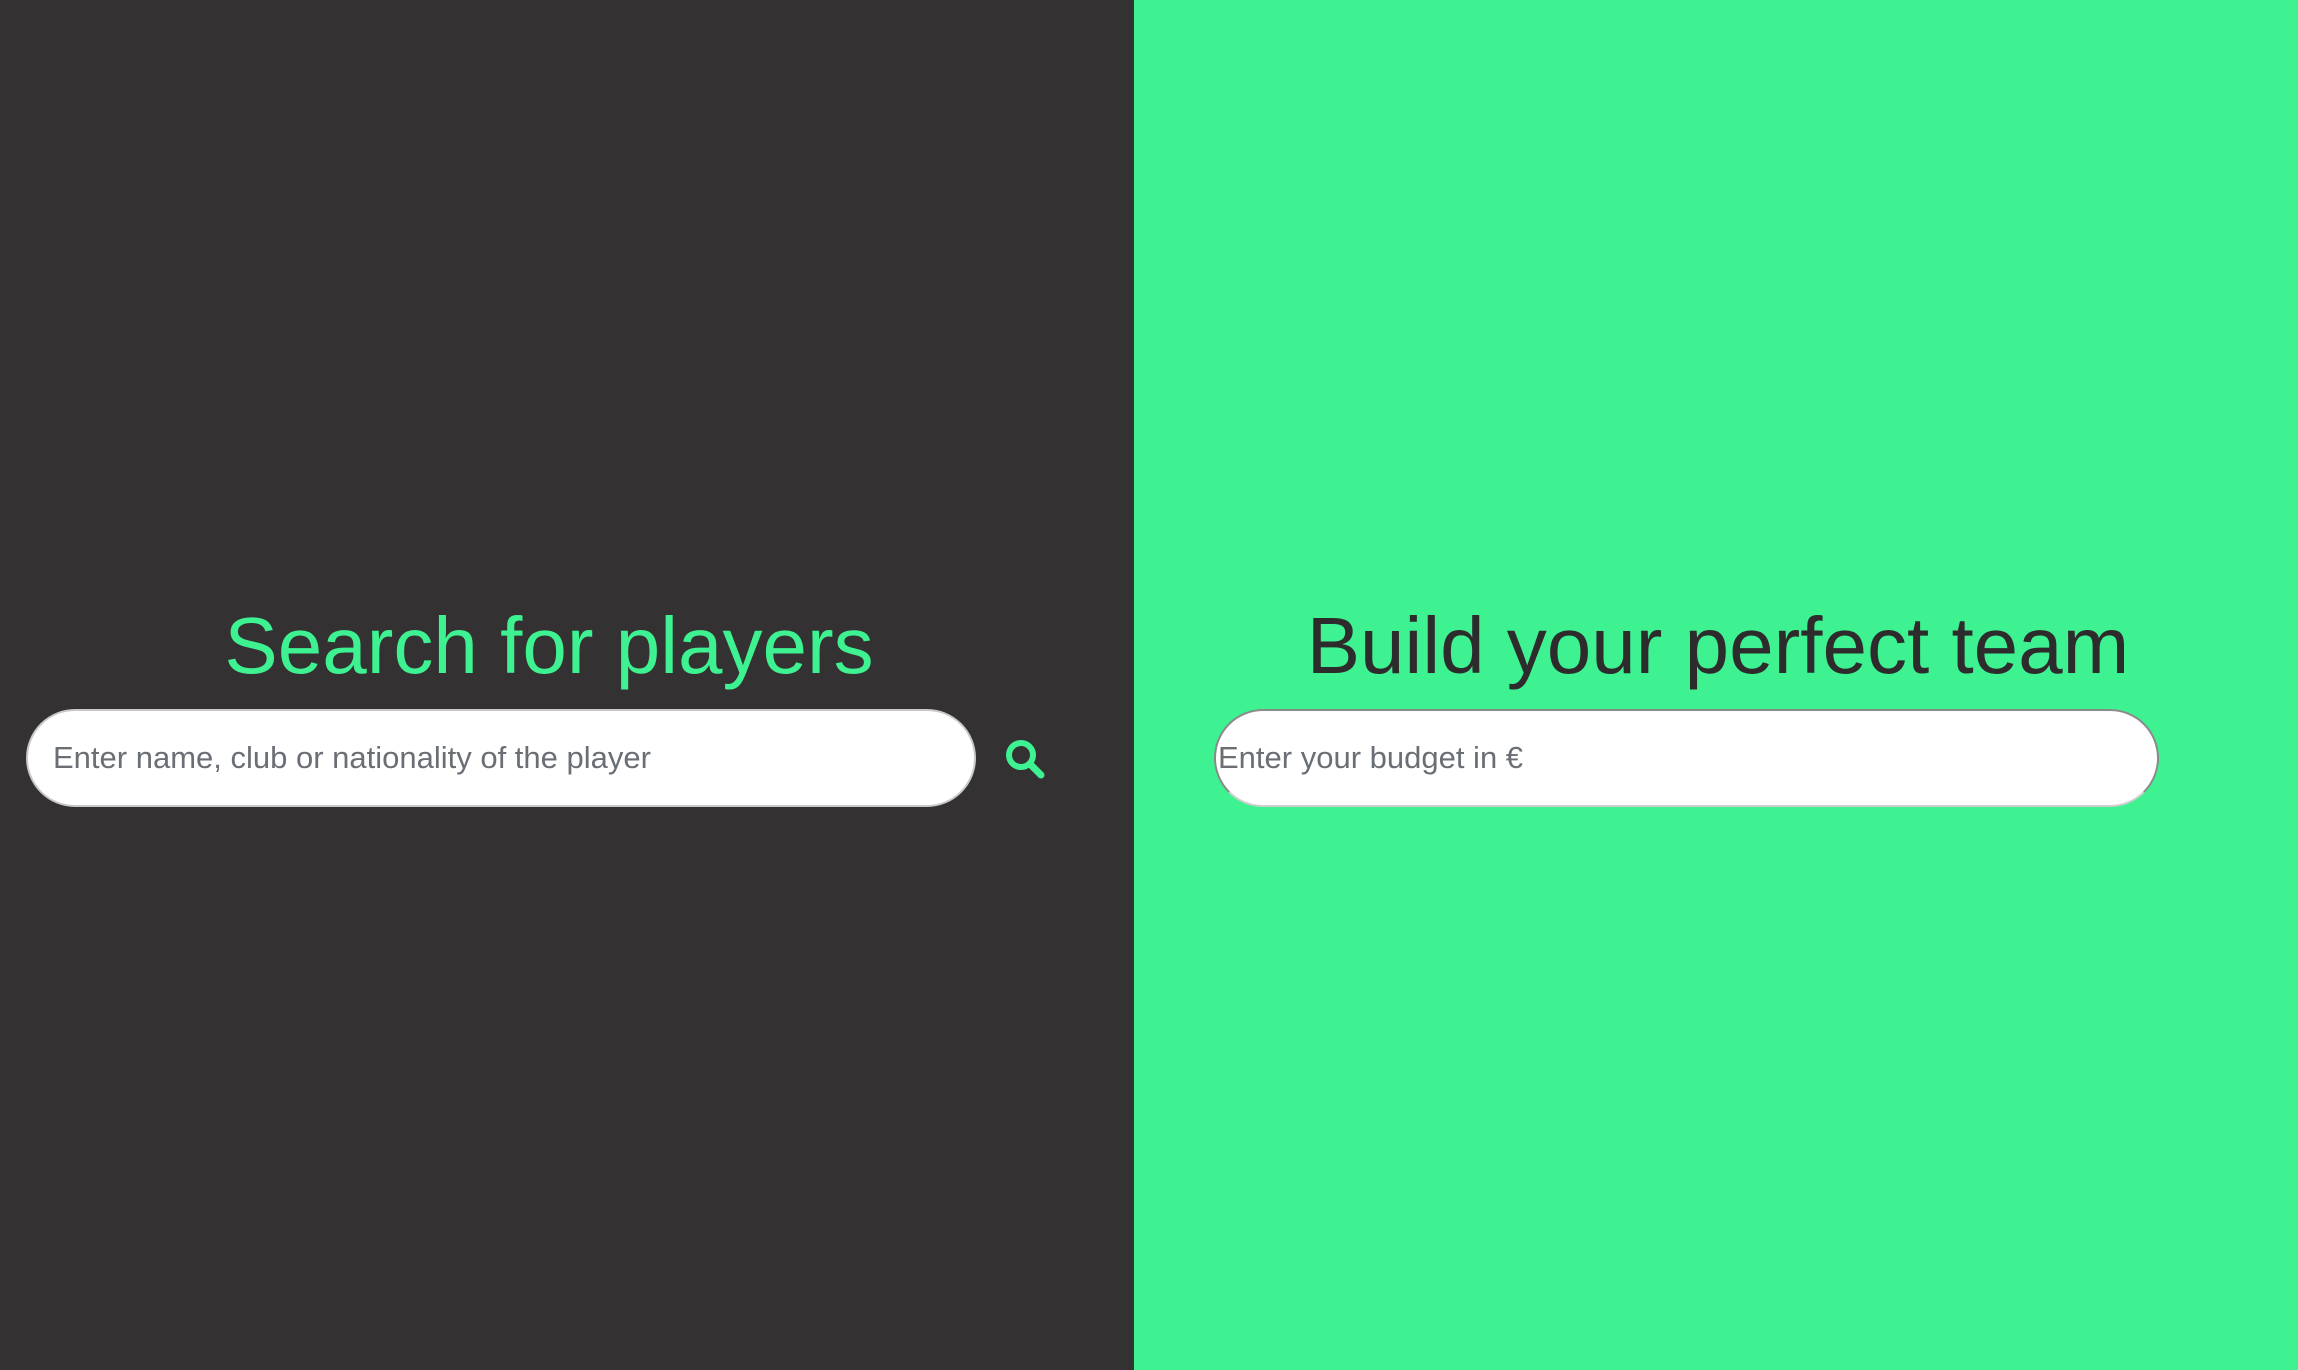 Image resolution: width=2298 pixels, height=1370 pixels. Describe the element at coordinates (1686, 758) in the screenshot. I see `budget-input` at that location.